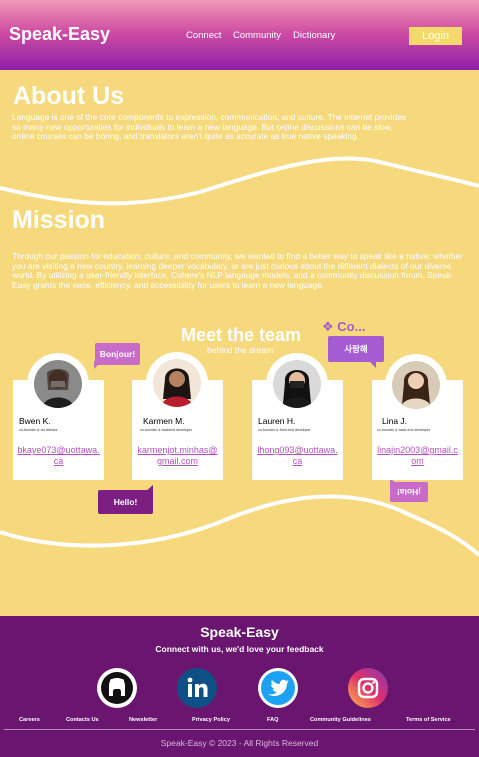 This screenshot has width=479, height=757. What do you see at coordinates (417, 456) in the screenshot?
I see `member-email-link: linajin2003@gmail.com` at bounding box center [417, 456].